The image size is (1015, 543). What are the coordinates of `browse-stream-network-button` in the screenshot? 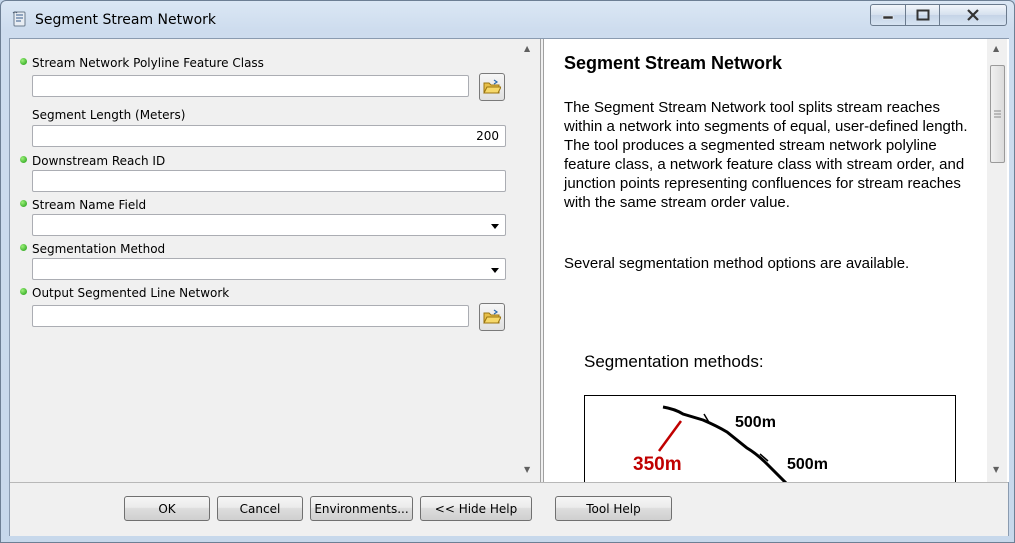 It's located at (492, 87).